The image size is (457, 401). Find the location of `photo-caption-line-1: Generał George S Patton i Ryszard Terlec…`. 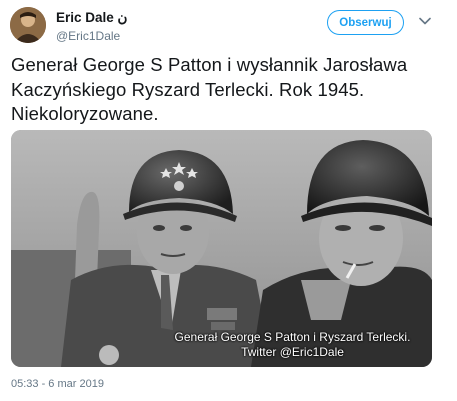

photo-caption-line-1: Generał George S Patton i Ryszard Terlec… is located at coordinates (292, 337).